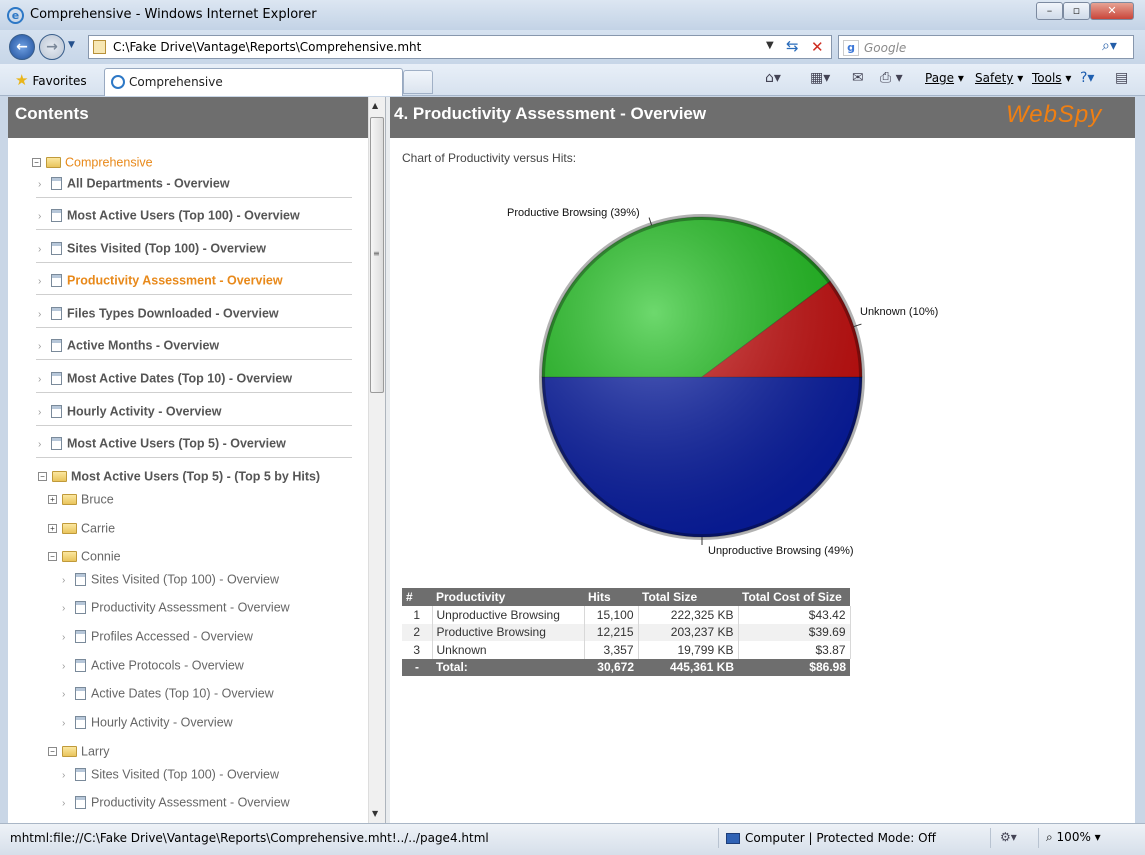  Describe the element at coordinates (1087, 78) in the screenshot. I see `help-icon: ?▾` at that location.